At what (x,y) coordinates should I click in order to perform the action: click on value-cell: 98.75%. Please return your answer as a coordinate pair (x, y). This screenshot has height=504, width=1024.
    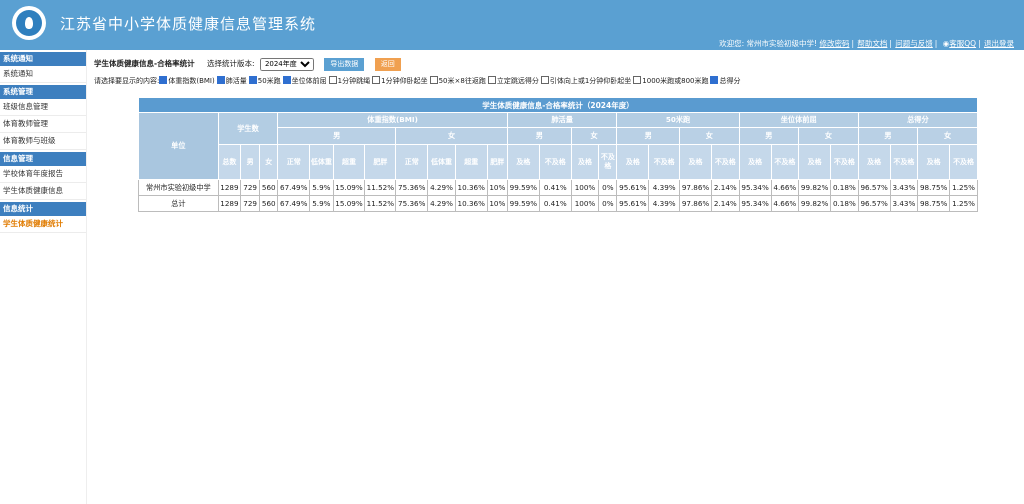
    Looking at the image, I should click on (934, 187).